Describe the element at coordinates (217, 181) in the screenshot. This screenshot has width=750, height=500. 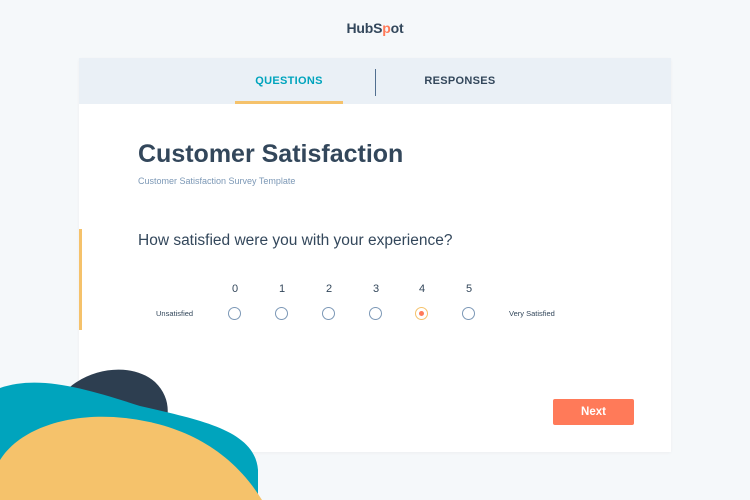
I see `survey-subtitle: Customer Satisfaction Survey Template` at that location.